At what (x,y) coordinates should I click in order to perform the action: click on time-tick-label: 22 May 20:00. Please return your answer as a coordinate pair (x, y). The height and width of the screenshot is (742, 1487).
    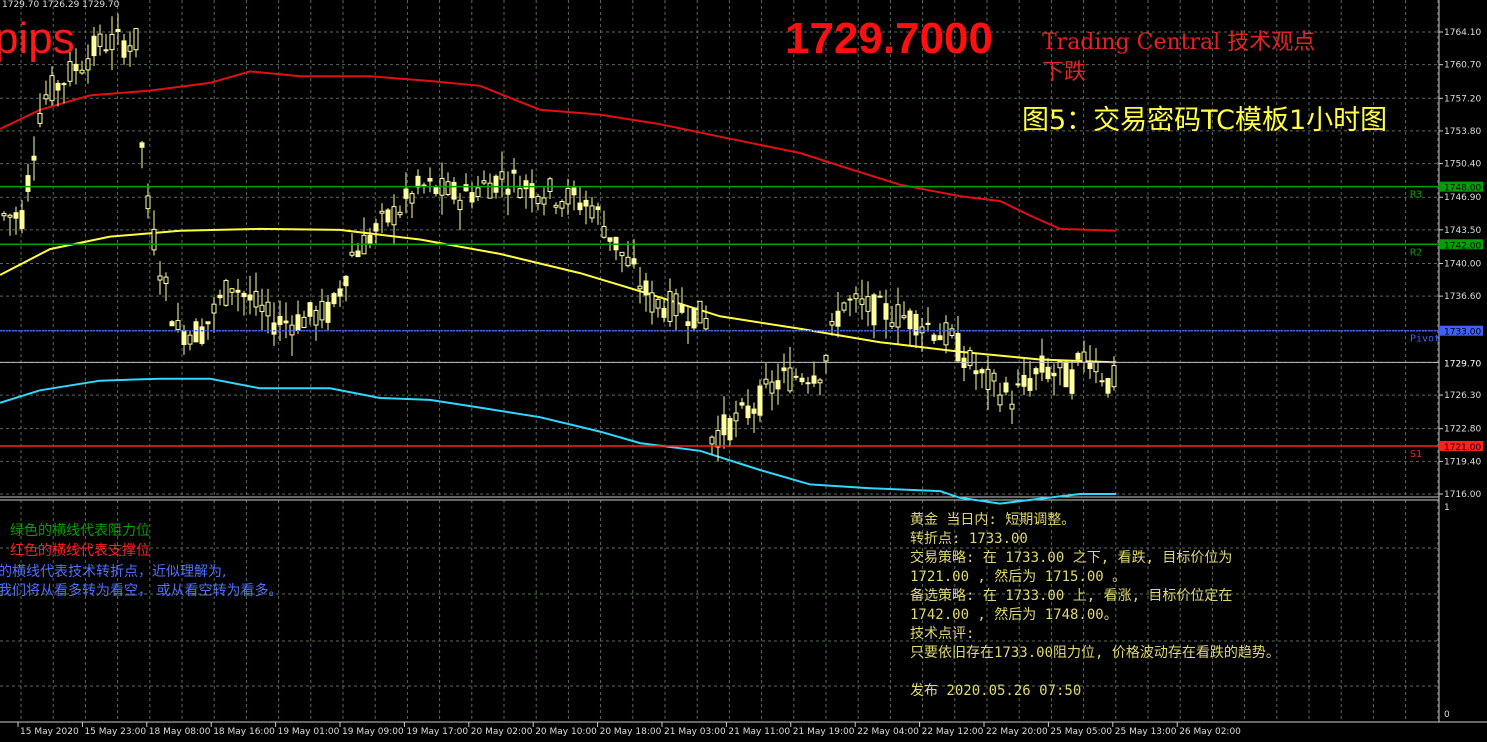
    Looking at the image, I should click on (1017, 732).